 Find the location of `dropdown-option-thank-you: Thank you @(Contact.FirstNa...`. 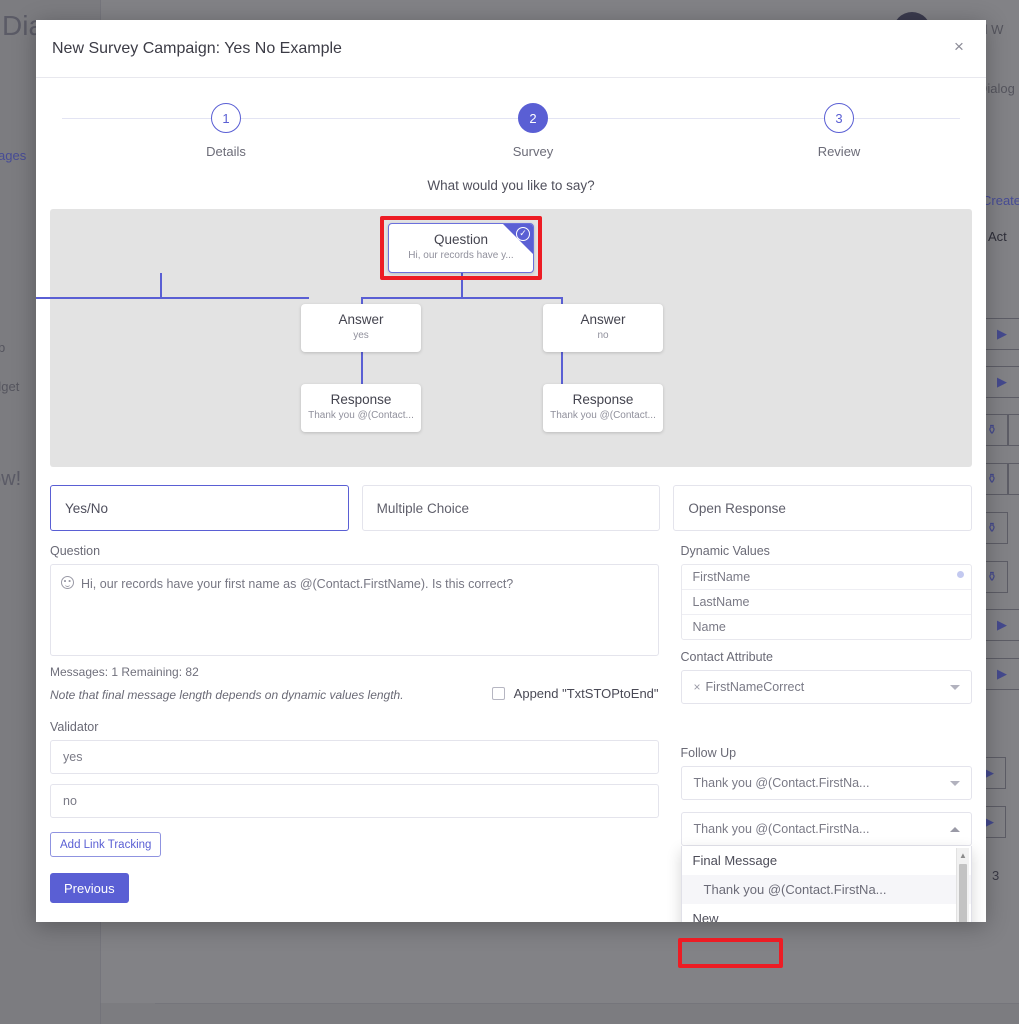

dropdown-option-thank-you: Thank you @(Contact.FirstNa... is located at coordinates (826, 889).